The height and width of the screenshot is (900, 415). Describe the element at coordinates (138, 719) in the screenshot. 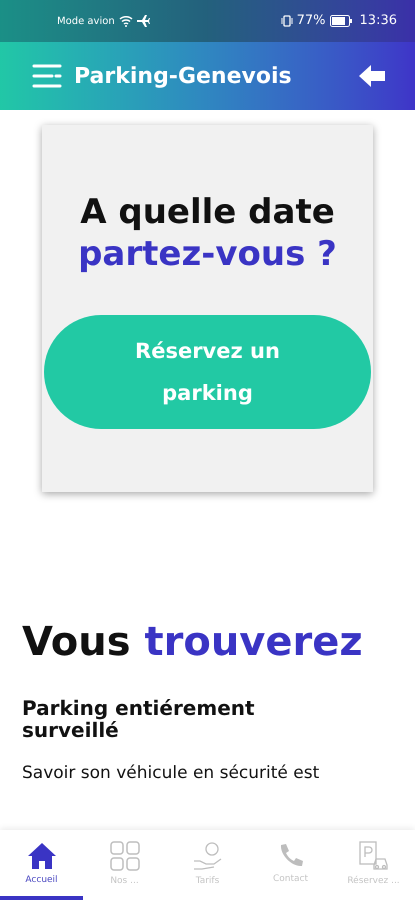

I see `feature-title: Parking entiérement surveillé` at that location.